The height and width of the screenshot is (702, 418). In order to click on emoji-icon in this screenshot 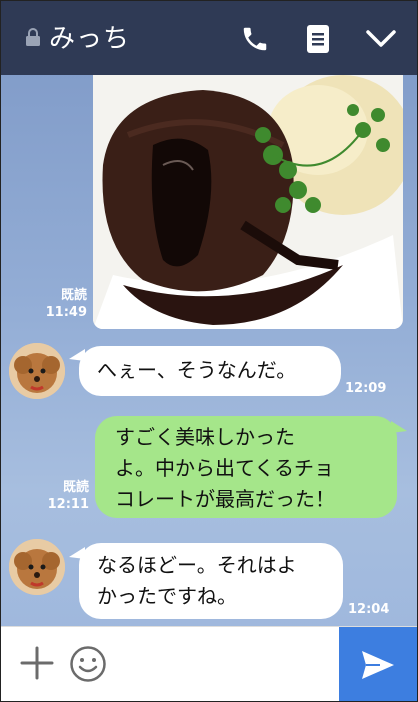, I will do `click(88, 664)`.